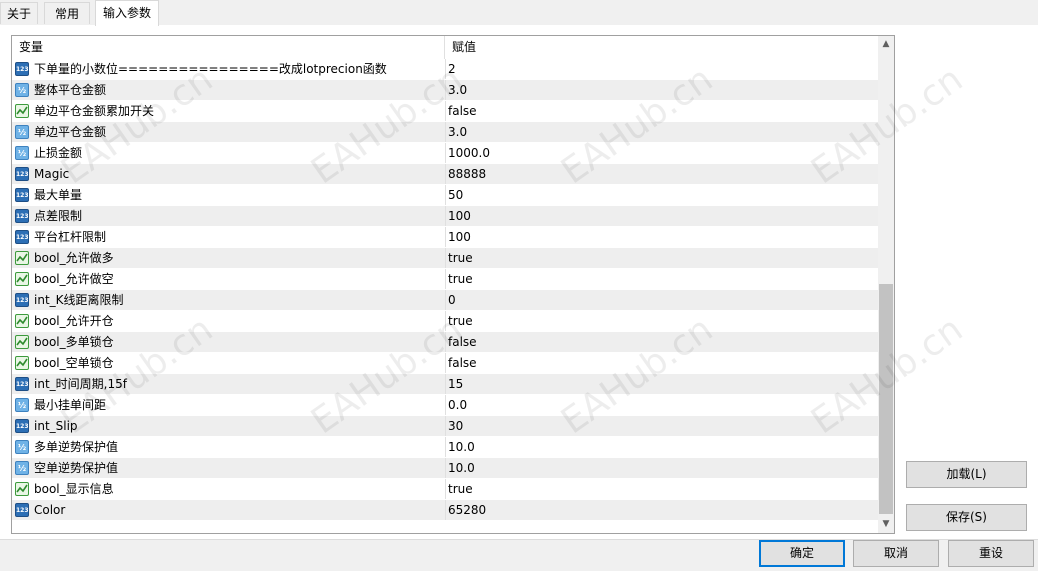 This screenshot has height=571, width=1038. Describe the element at coordinates (896, 553) in the screenshot. I see `cancel-button: 取消` at that location.